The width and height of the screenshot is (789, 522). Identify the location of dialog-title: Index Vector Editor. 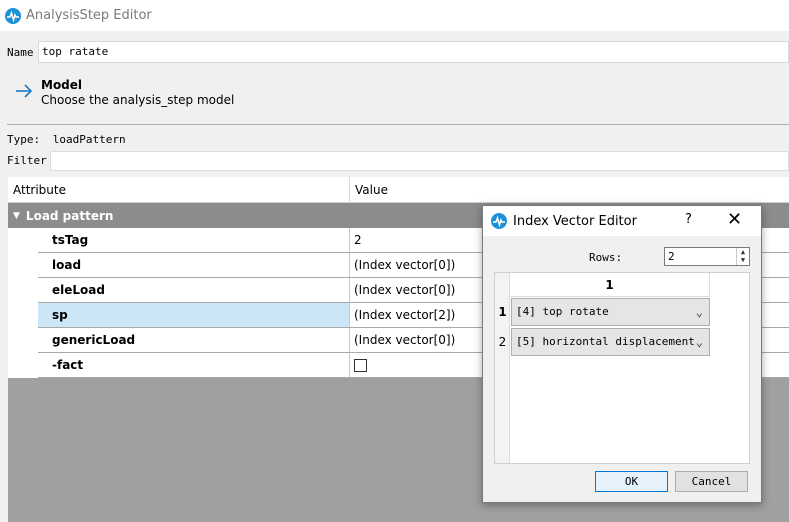
(575, 221).